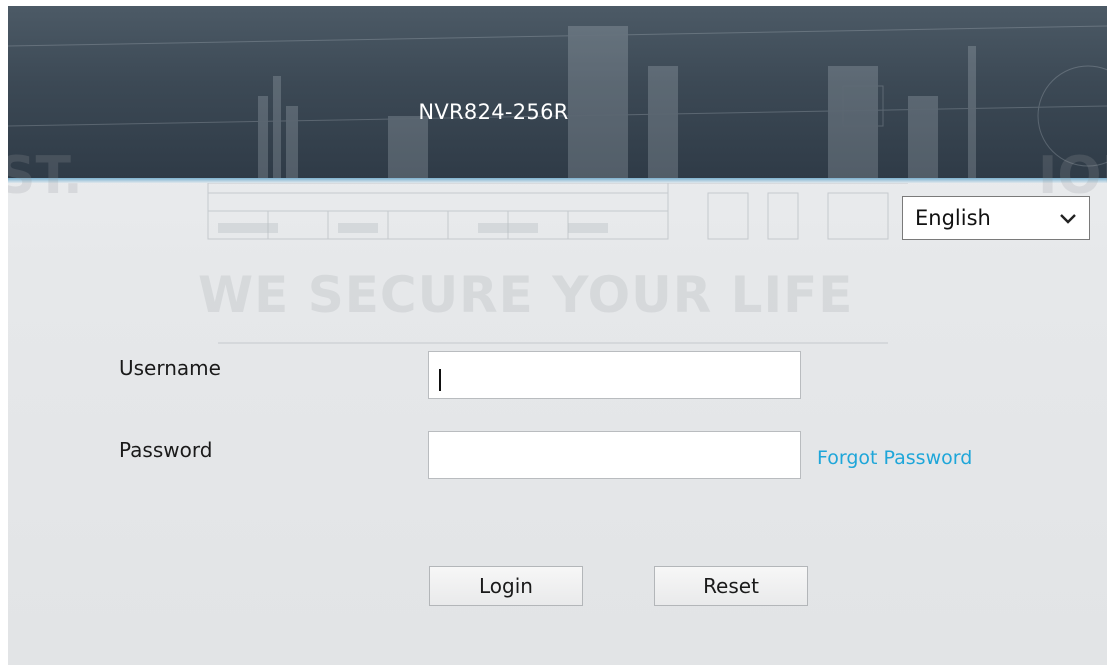 The image size is (1107, 665). Describe the element at coordinates (996, 218) in the screenshot. I see `language-select: English` at that location.